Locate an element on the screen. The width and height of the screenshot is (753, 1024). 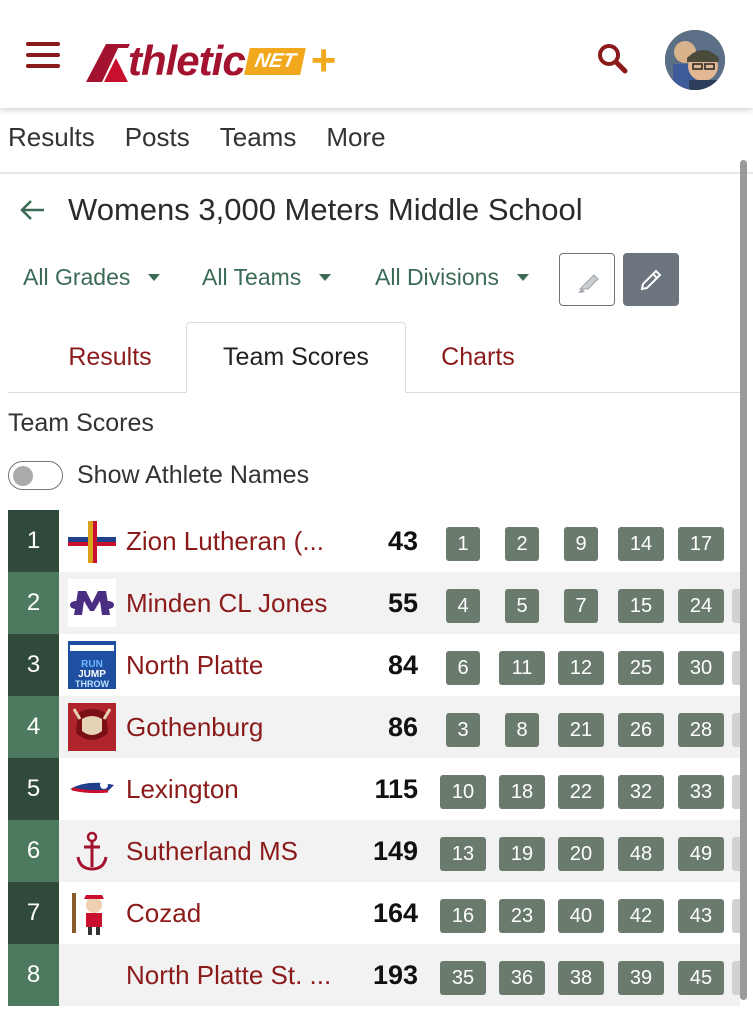
team-name-link: Sutherland MS is located at coordinates (212, 851).